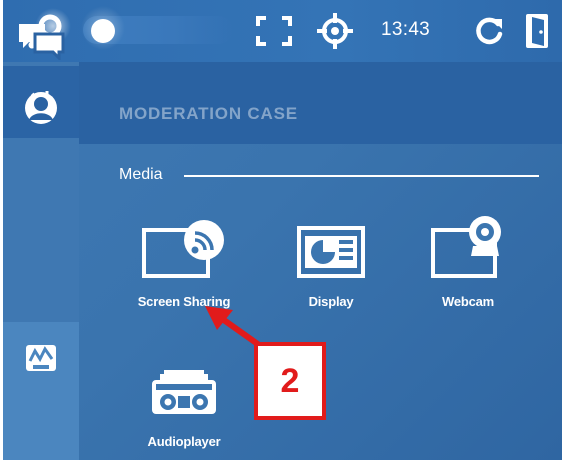 This screenshot has height=463, width=565. I want to click on media-item-display: Display, so click(331, 275).